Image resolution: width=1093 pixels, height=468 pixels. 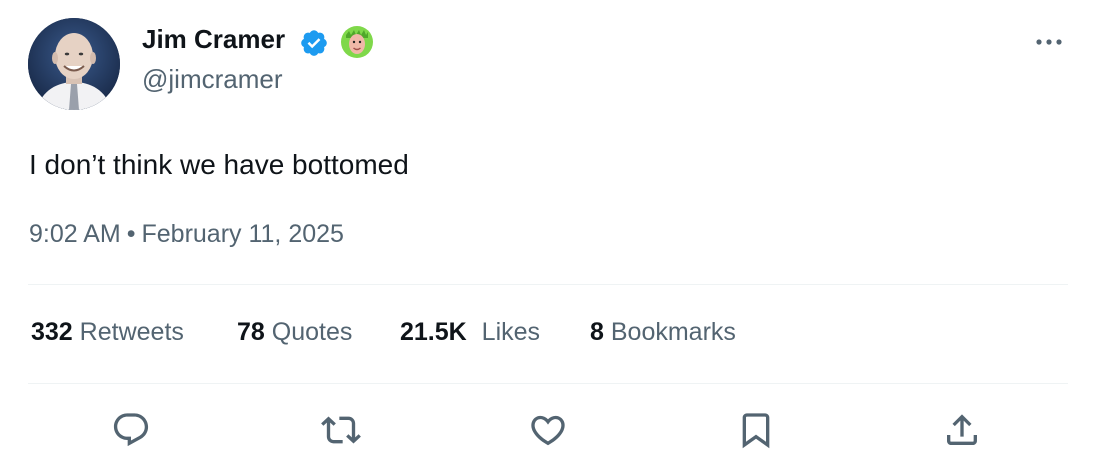 I want to click on like-button, so click(x=548, y=430).